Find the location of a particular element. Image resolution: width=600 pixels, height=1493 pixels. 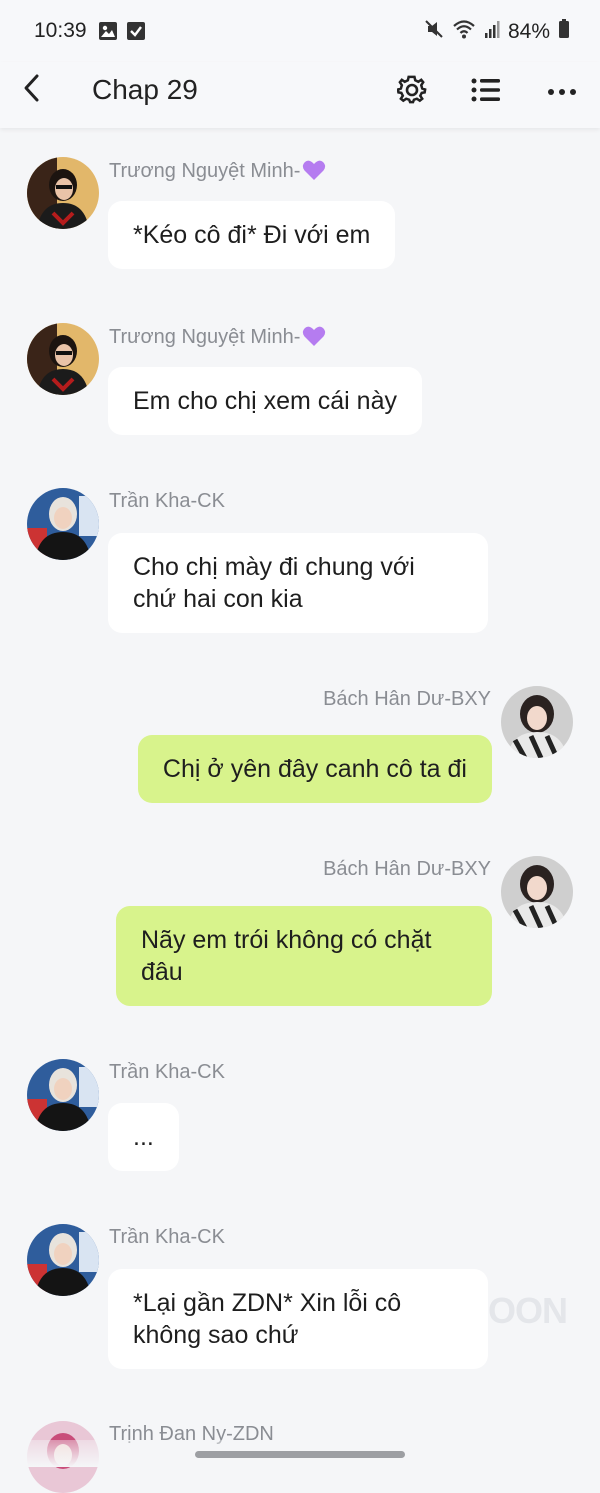

page-title: Chap 29 is located at coordinates (145, 89).